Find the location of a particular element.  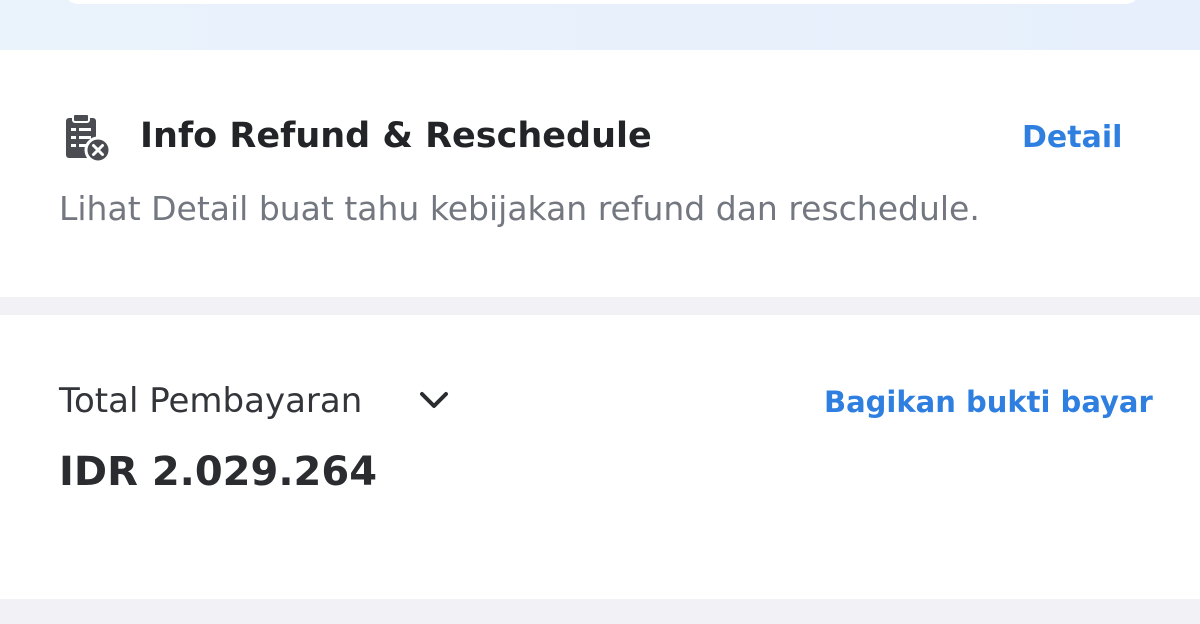

document-cancel-icon is located at coordinates (89, 138).